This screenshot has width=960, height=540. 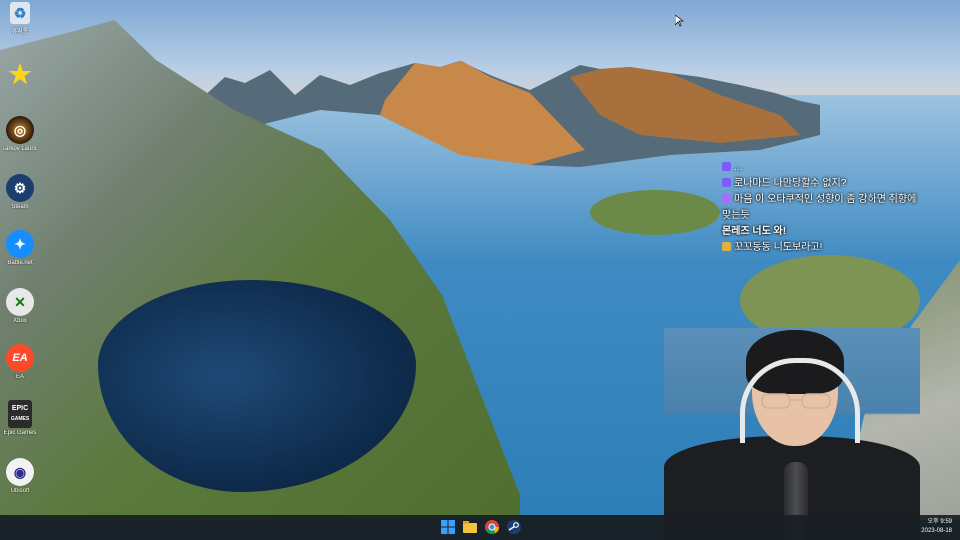 I want to click on desktop-icon-label: Tarkov Launcher, so click(x=20, y=149).